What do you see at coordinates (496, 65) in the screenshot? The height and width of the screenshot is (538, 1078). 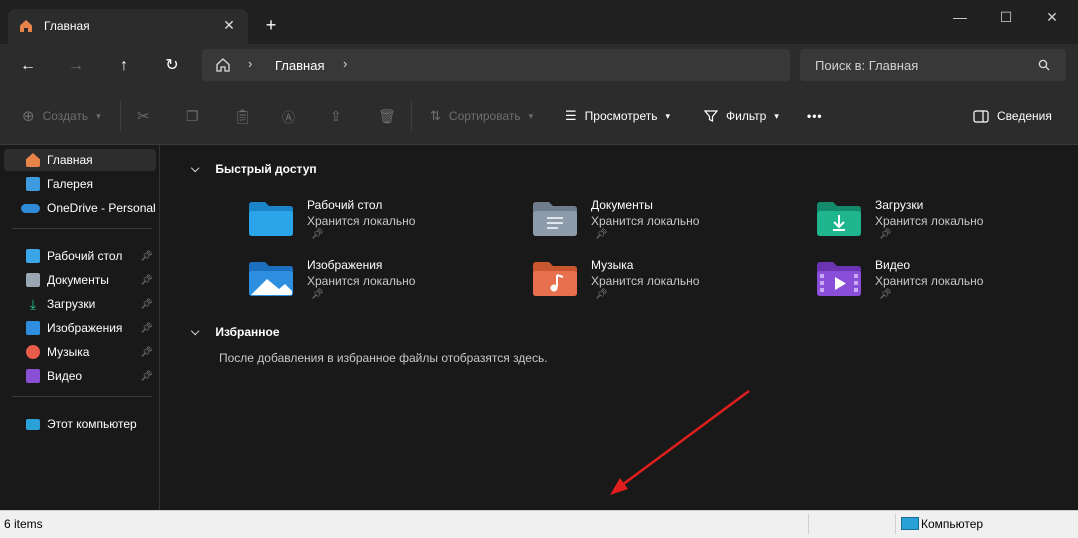 I see `address-bar: › Главная ›` at bounding box center [496, 65].